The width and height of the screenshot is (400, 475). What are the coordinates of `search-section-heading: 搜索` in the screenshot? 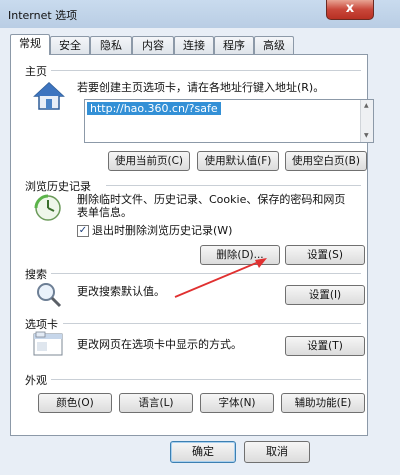 It's located at (36, 274).